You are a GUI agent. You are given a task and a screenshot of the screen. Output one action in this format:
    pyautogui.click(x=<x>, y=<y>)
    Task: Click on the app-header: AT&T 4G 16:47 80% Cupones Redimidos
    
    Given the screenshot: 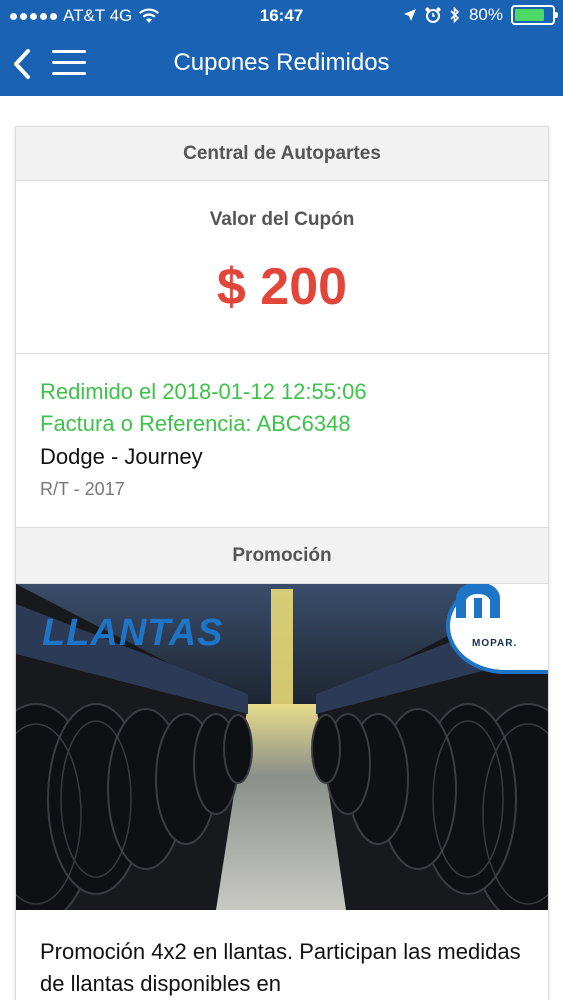 What is the action you would take?
    pyautogui.click(x=281, y=48)
    